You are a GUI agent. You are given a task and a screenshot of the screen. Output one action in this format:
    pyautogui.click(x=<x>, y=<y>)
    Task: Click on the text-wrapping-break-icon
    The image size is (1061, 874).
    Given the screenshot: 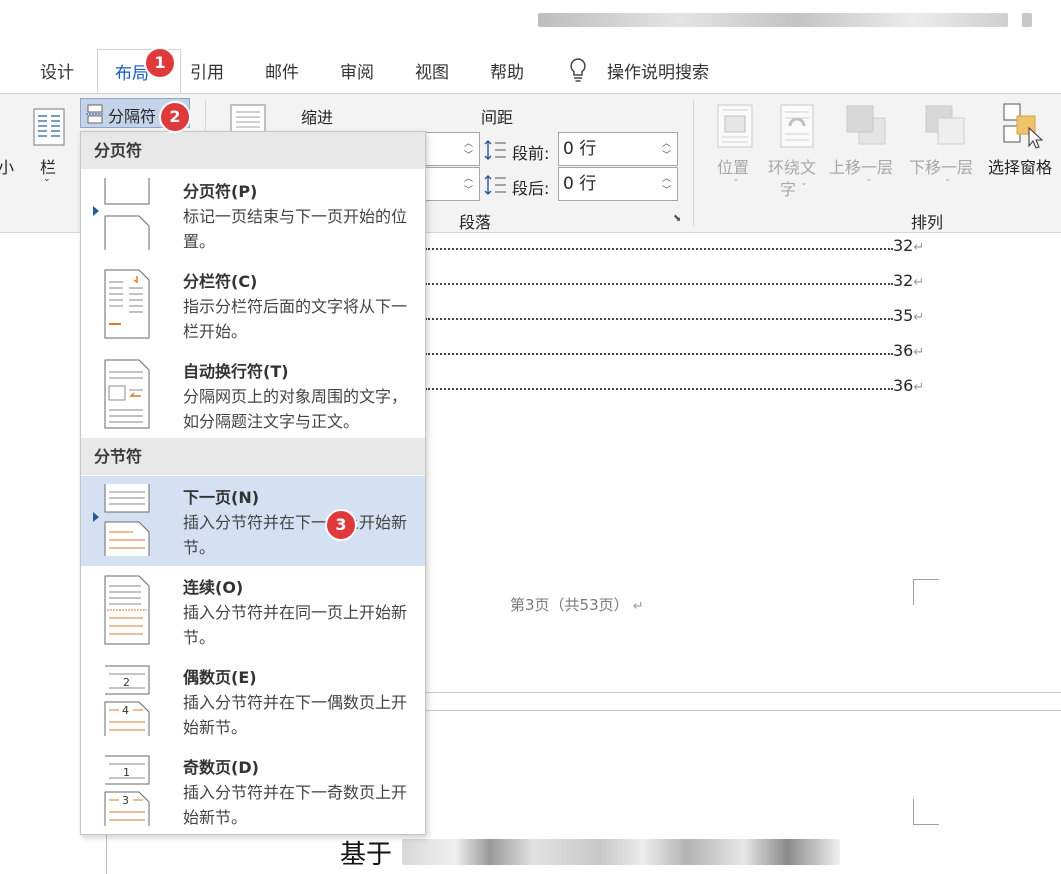 What is the action you would take?
    pyautogui.click(x=127, y=394)
    